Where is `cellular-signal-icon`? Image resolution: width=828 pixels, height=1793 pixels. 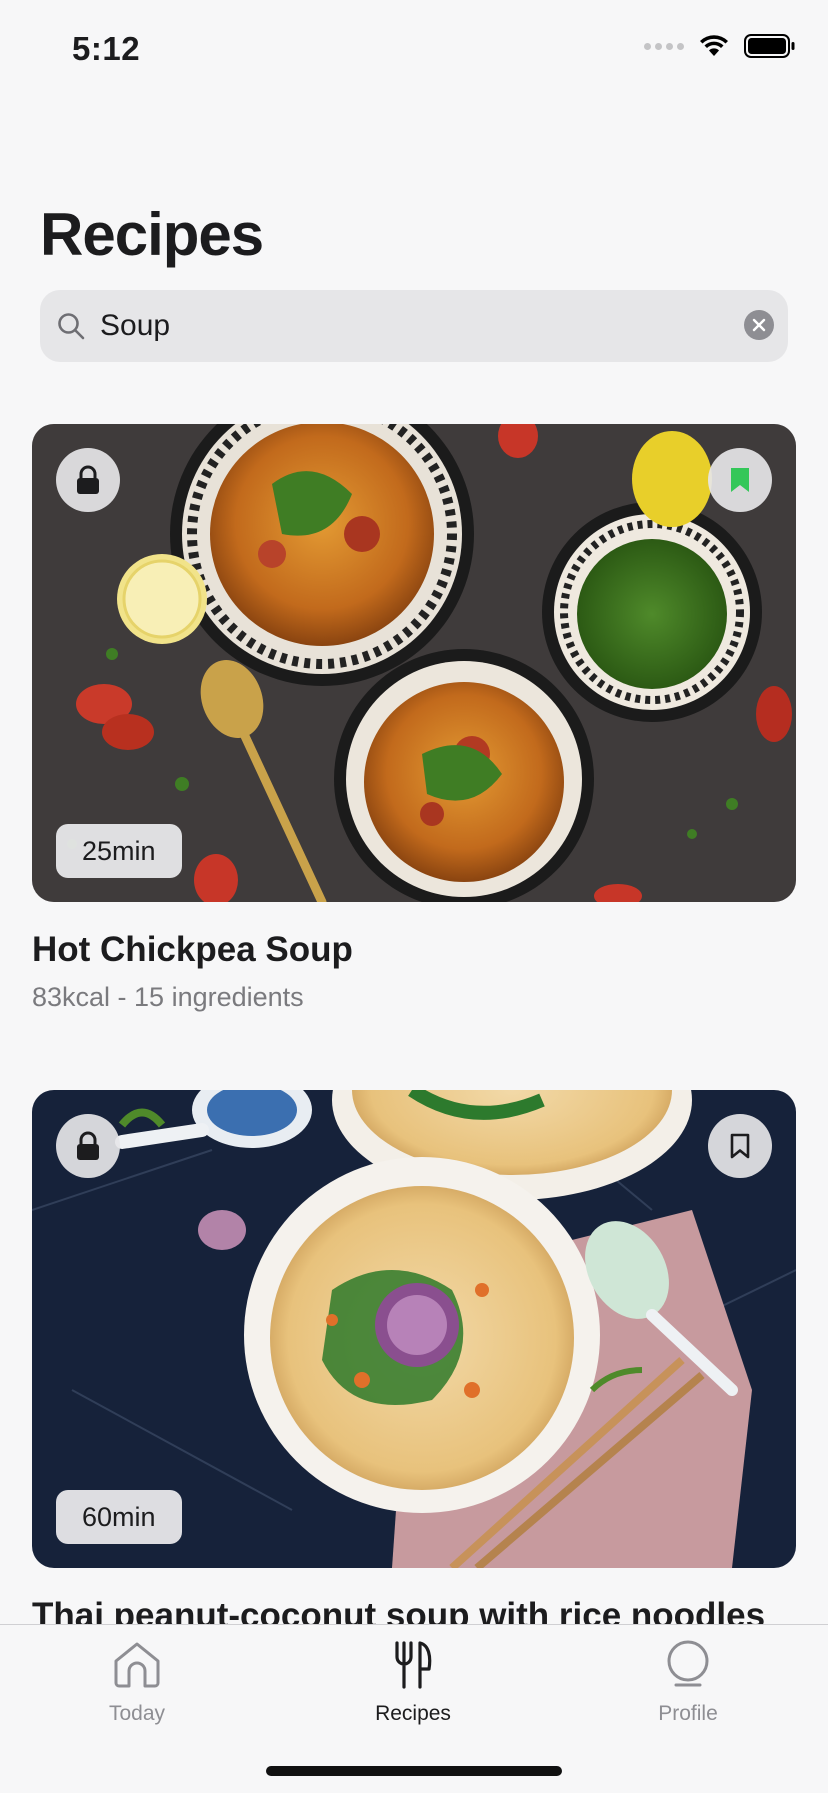 cellular-signal-icon is located at coordinates (664, 46).